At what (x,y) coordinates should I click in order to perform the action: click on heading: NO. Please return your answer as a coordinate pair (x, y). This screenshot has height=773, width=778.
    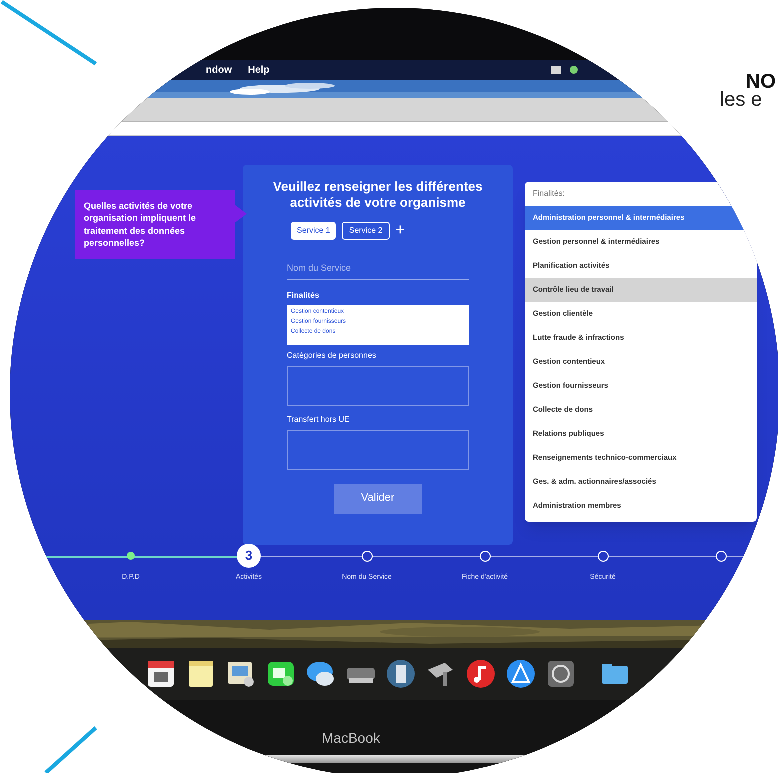
    Looking at the image, I should click on (761, 82).